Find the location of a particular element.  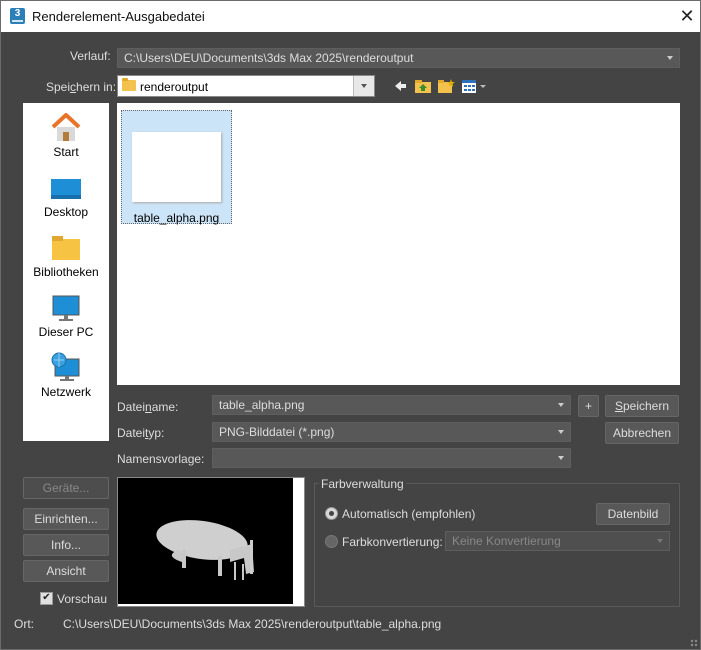

auto-radio is located at coordinates (331, 513).